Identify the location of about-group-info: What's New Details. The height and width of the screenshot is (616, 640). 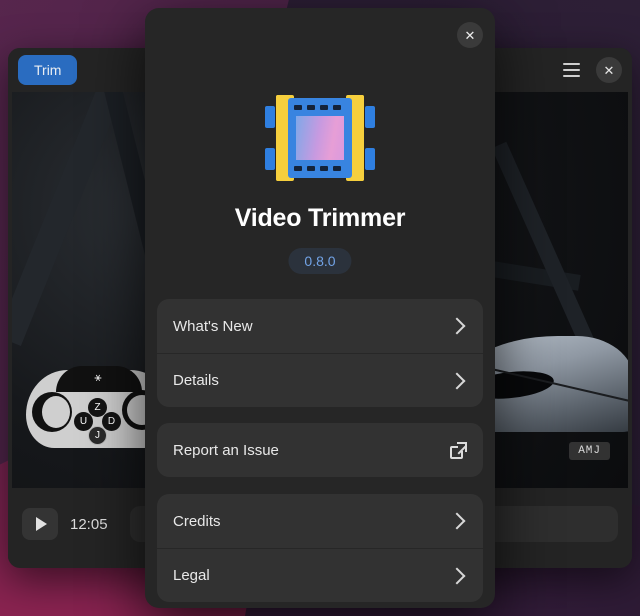
(320, 353).